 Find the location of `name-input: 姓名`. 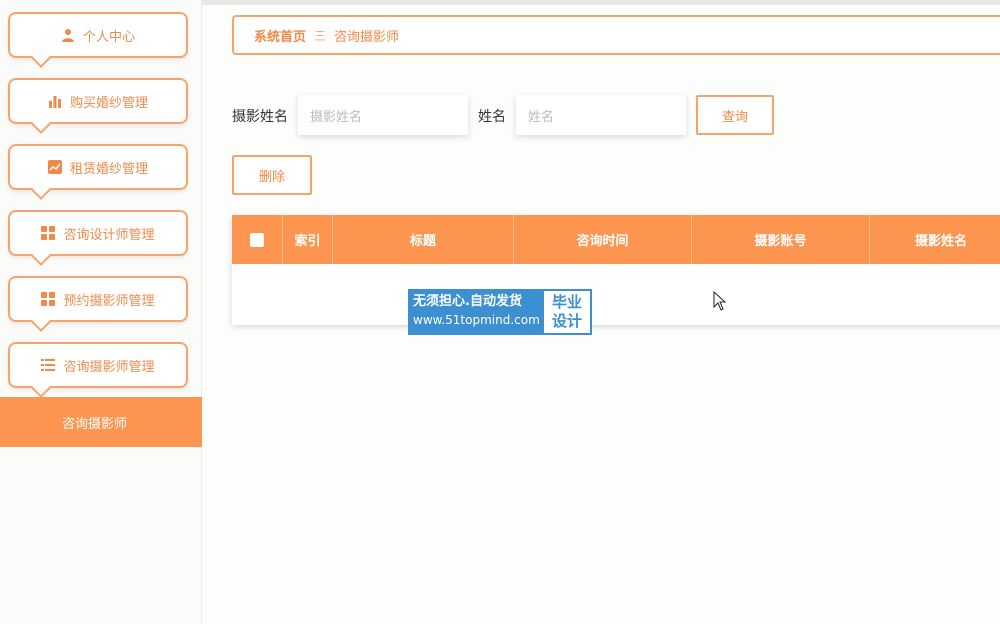

name-input: 姓名 is located at coordinates (601, 115).